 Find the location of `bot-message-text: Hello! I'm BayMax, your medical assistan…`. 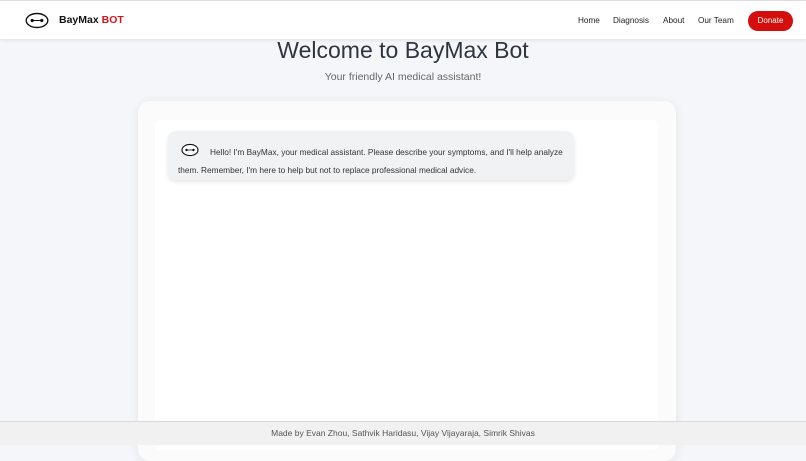

bot-message-text: Hello! I'm BayMax, your medical assistan… is located at coordinates (370, 161).